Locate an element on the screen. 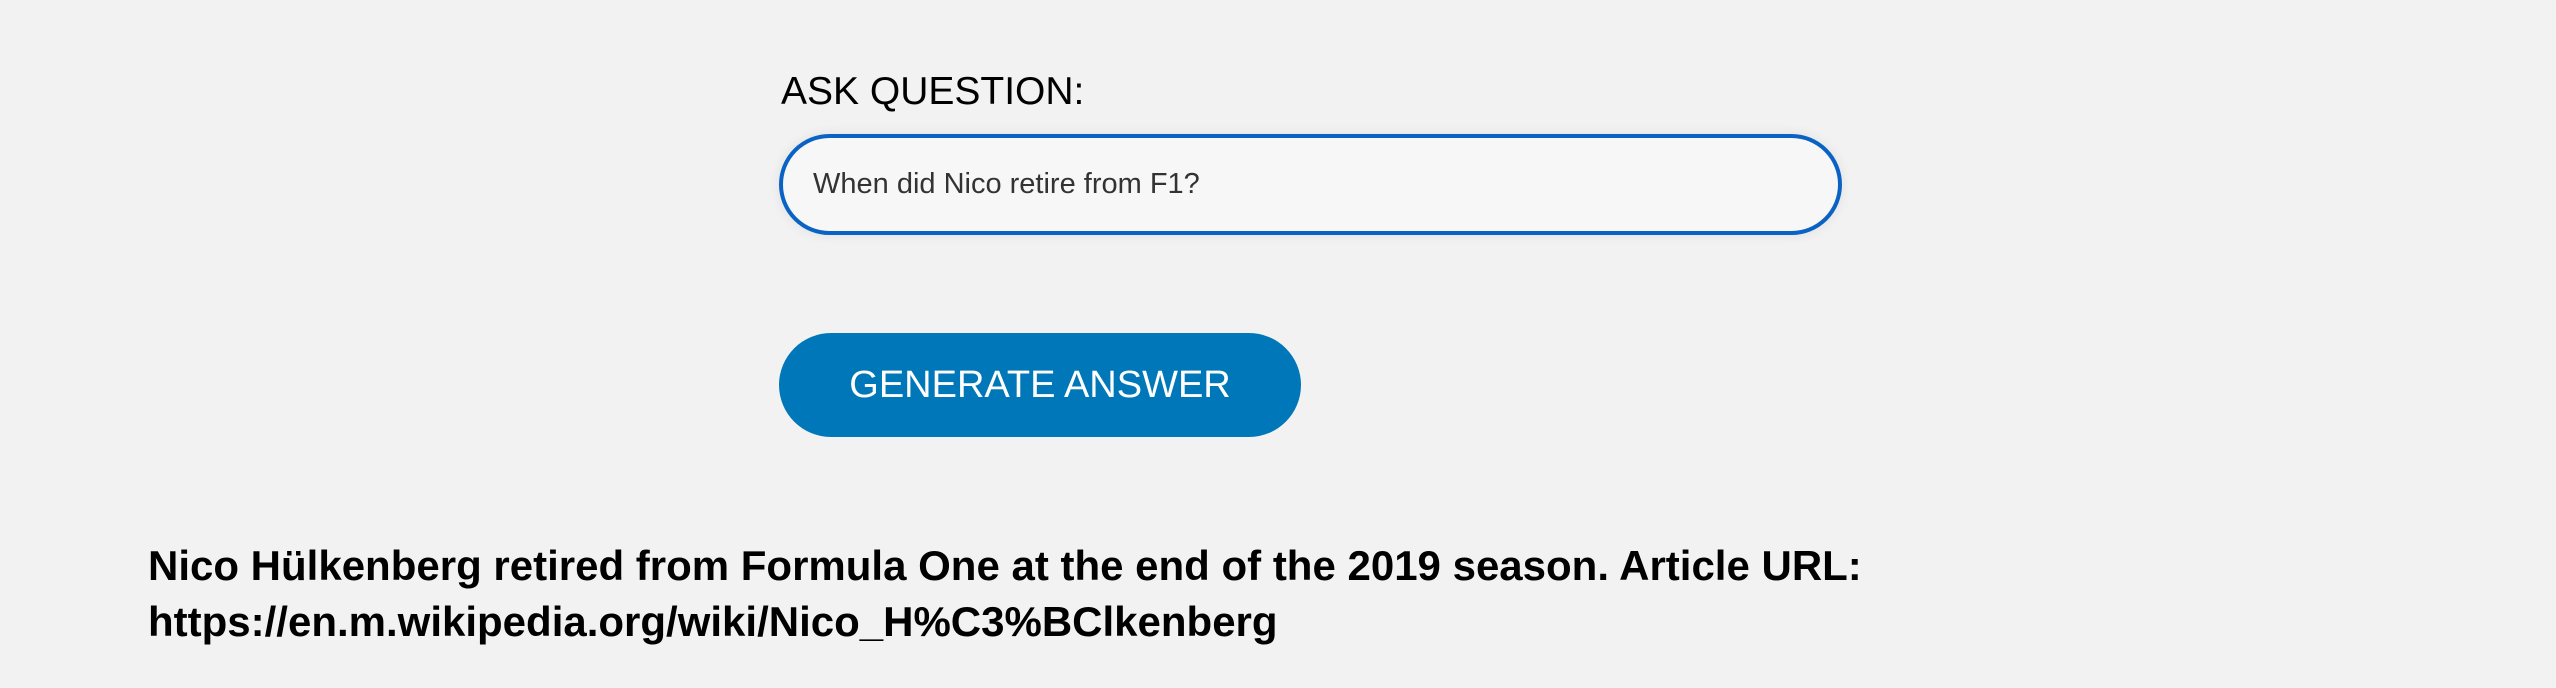  question-input is located at coordinates (1310, 184).